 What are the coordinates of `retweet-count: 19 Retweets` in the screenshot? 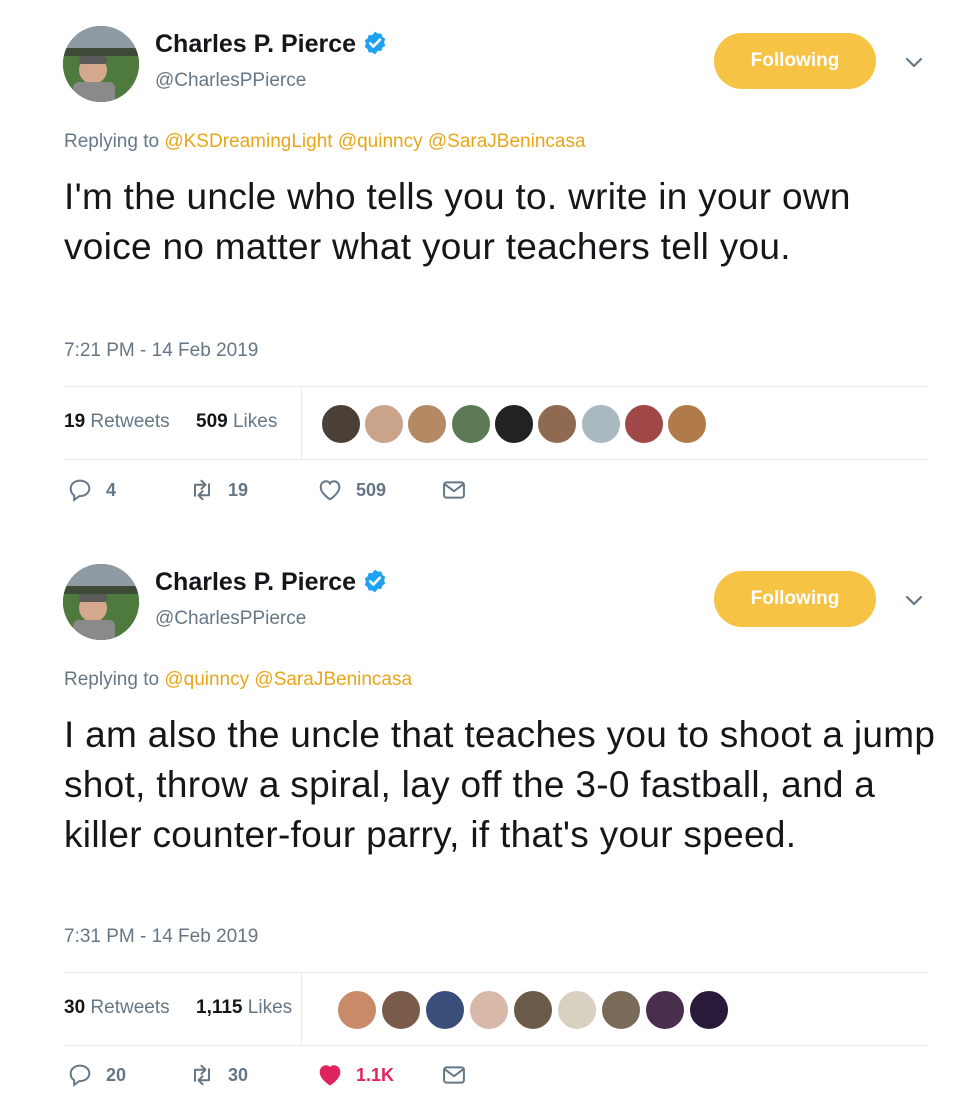 It's located at (117, 422).